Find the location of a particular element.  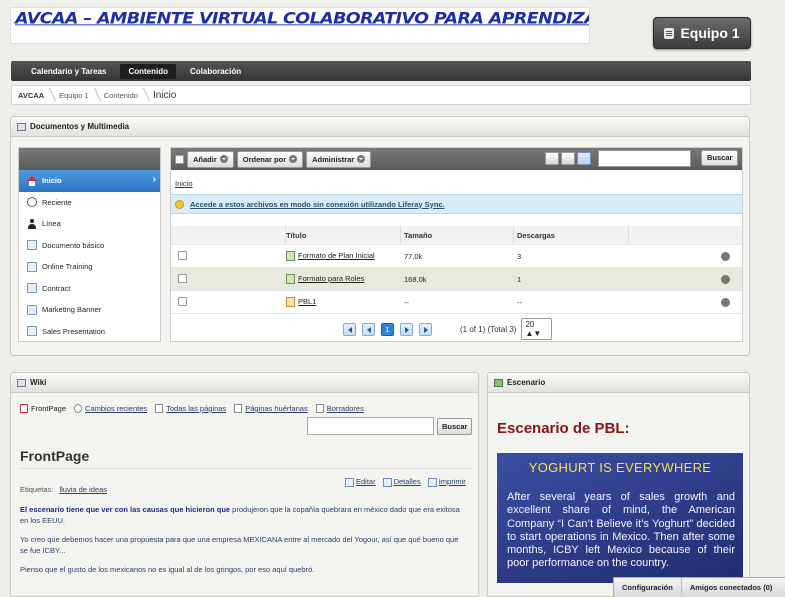

column-header-select is located at coordinates (228, 235).